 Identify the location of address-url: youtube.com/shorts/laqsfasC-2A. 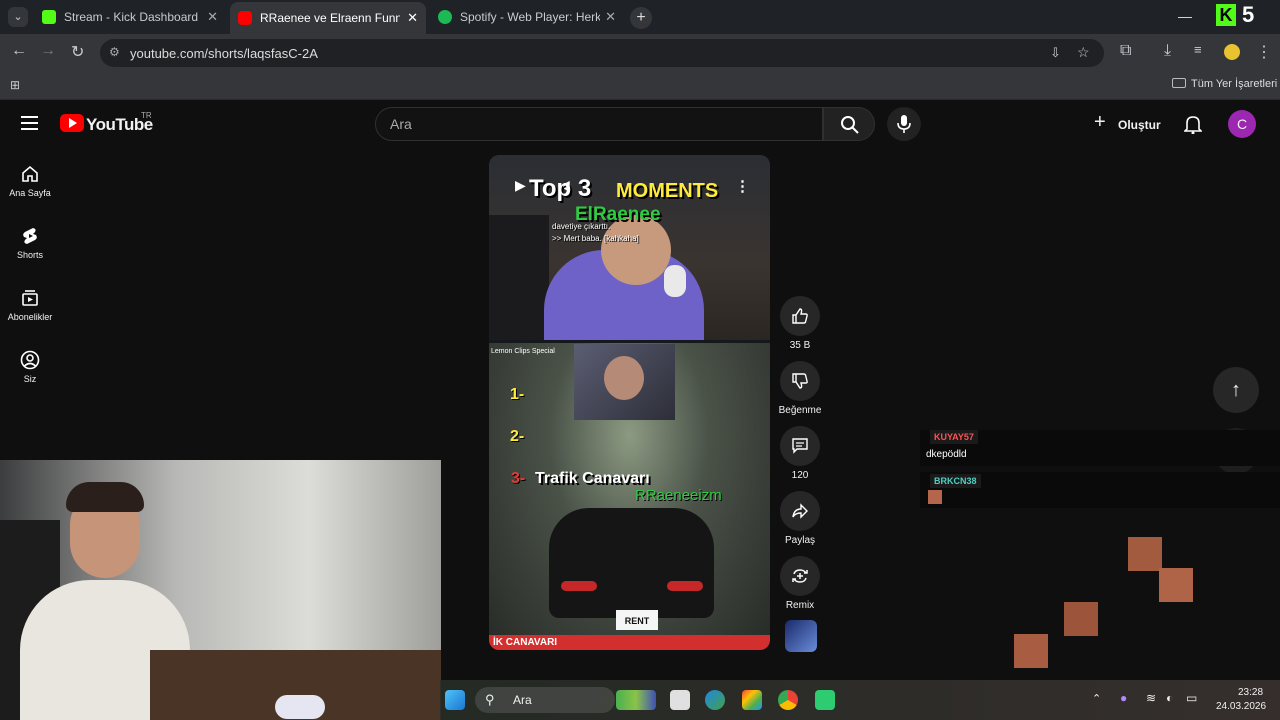
(224, 53).